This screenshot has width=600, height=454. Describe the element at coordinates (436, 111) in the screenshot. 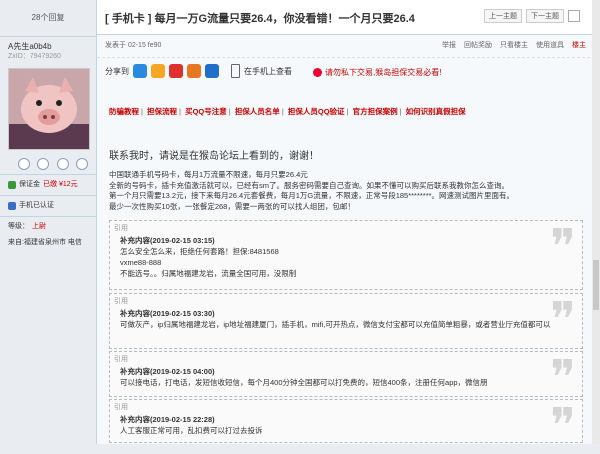

I see `link-identify-fake: 如何识别真假担保` at that location.